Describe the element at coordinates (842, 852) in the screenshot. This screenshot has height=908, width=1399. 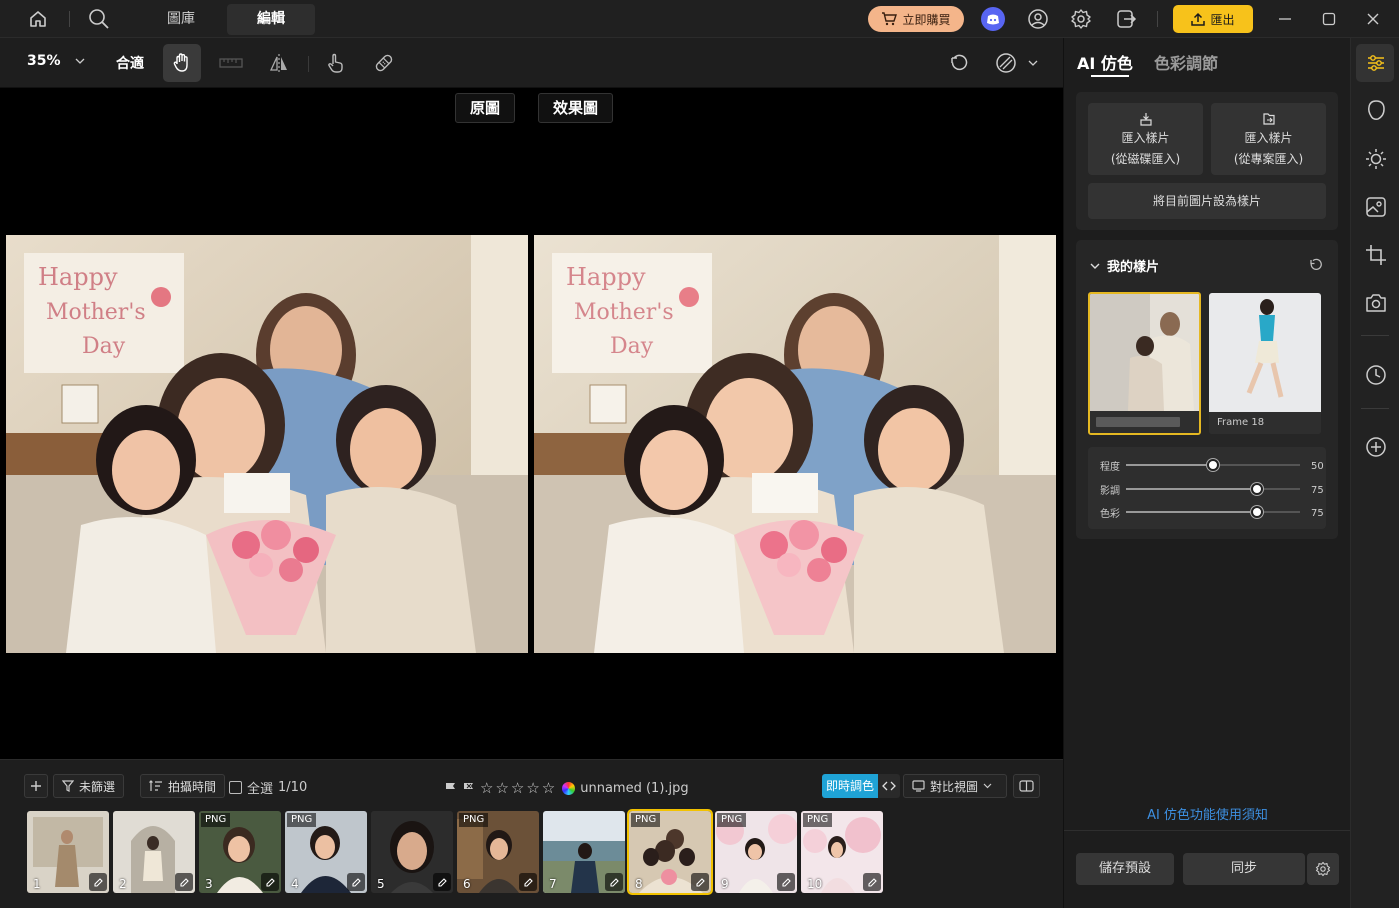
I see `thumbnail-10: PNG 10` at that location.